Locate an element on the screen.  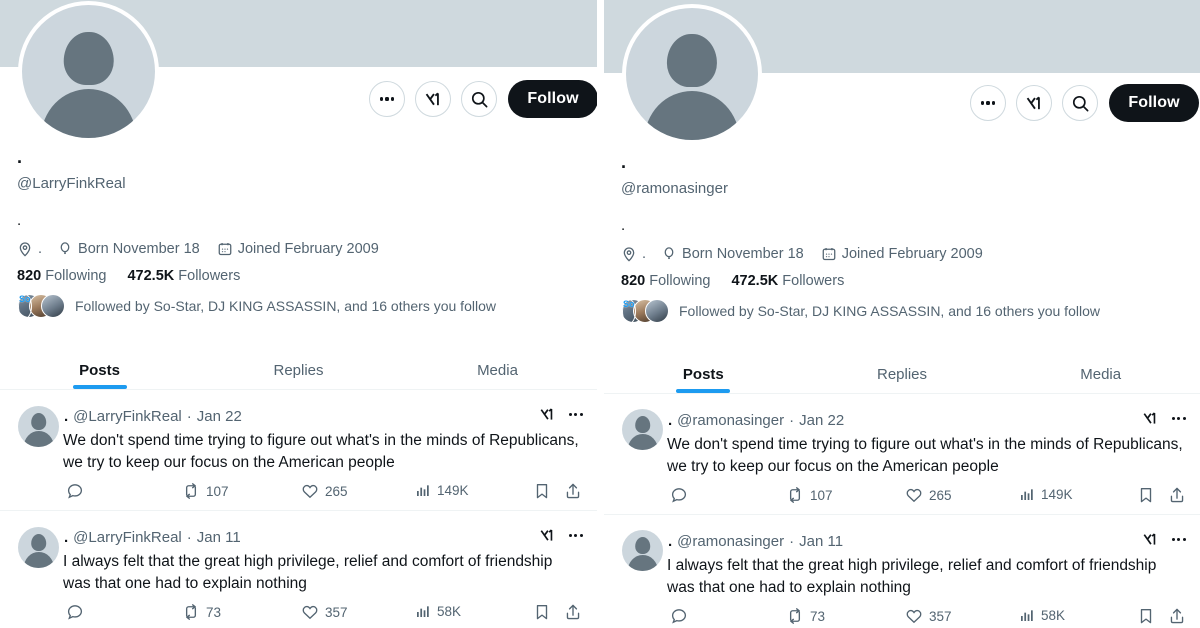
bookmark-icon is located at coordinates (542, 612).